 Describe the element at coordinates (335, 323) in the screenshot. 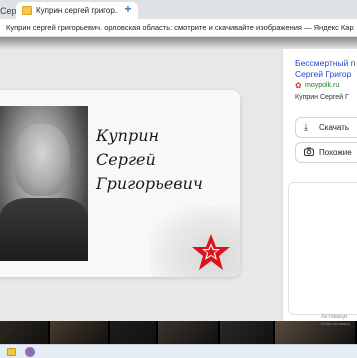

I see `windows-activation-subtext: Чтобы активиро` at that location.